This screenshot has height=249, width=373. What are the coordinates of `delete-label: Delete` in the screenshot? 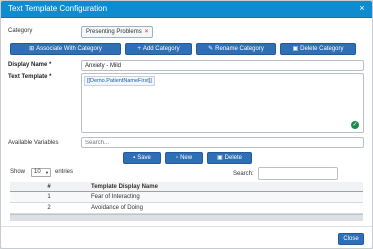 It's located at (233, 158).